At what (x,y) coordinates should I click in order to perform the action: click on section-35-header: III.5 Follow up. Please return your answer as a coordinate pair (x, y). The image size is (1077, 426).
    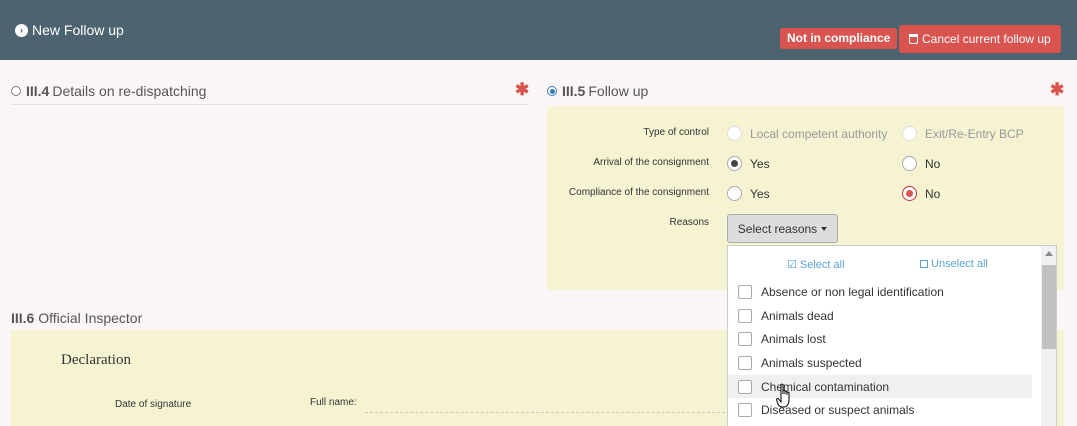
    Looking at the image, I should click on (597, 91).